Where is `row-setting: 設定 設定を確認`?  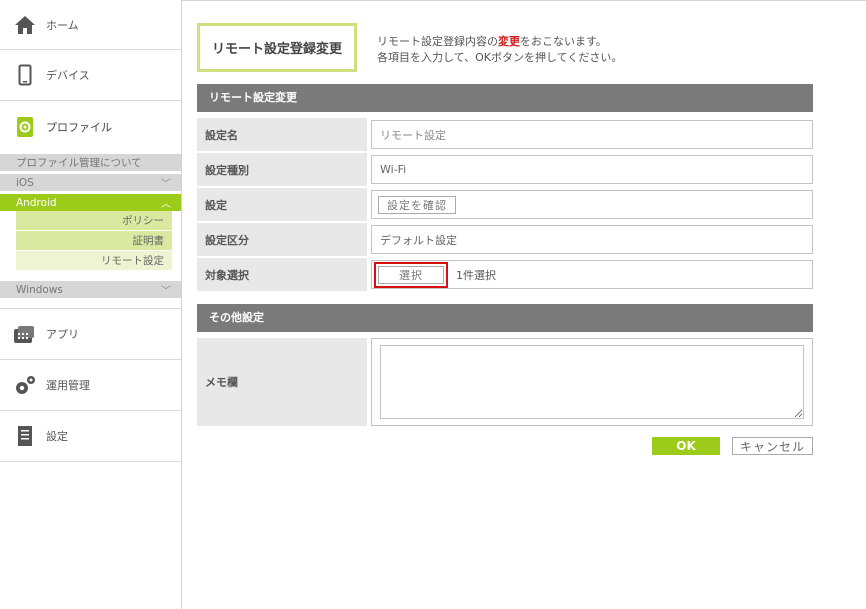
row-setting: 設定 設定を確認 is located at coordinates (505, 204).